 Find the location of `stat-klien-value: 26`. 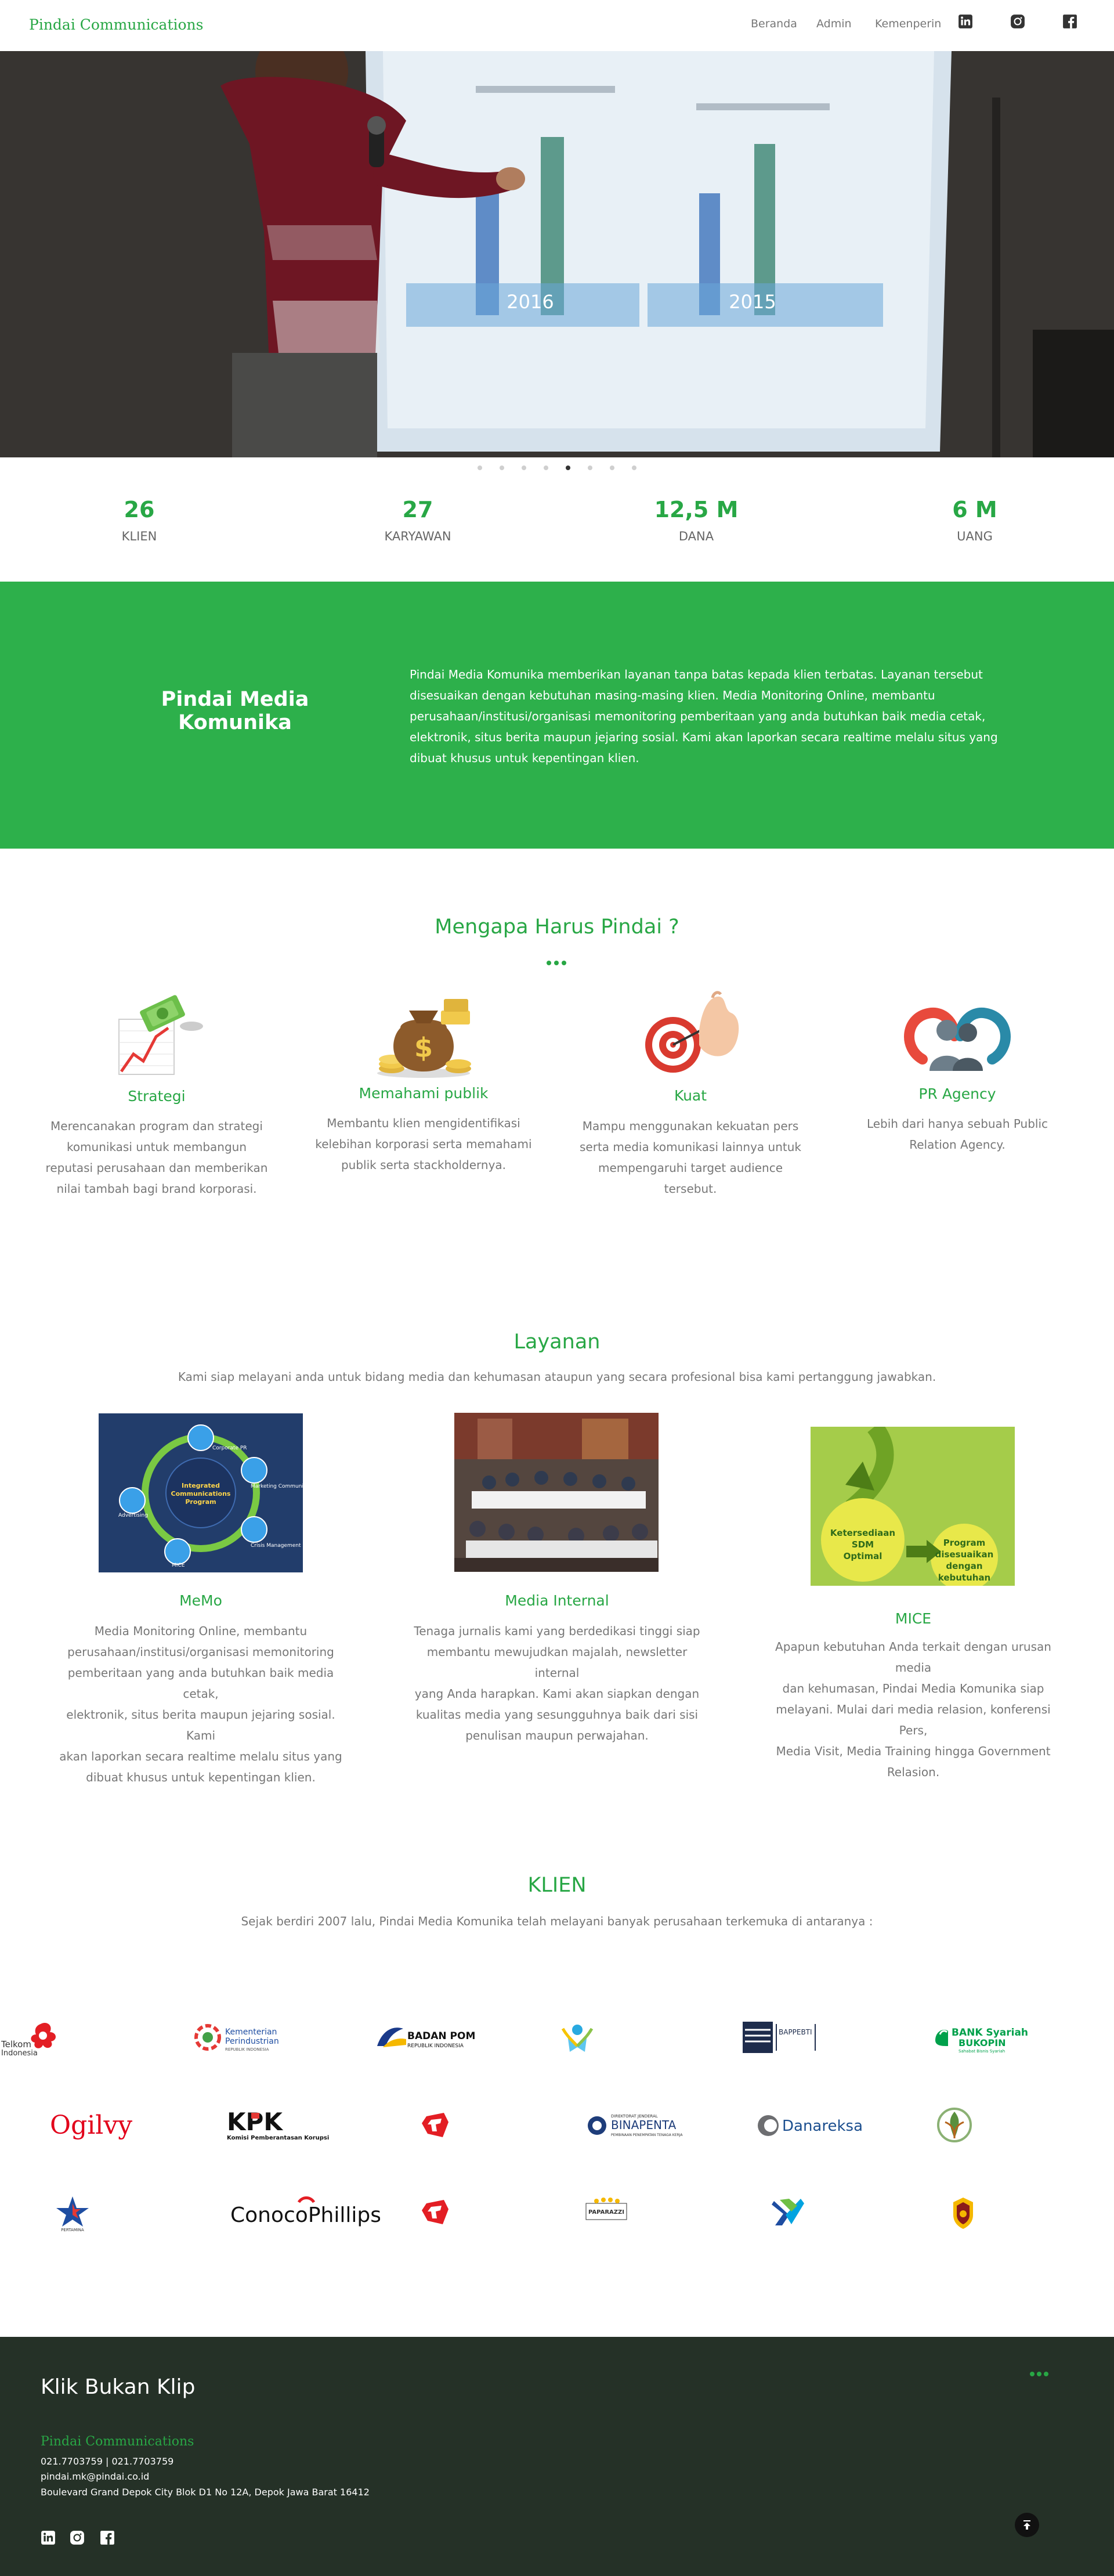

stat-klien-value: 26 is located at coordinates (139, 510).